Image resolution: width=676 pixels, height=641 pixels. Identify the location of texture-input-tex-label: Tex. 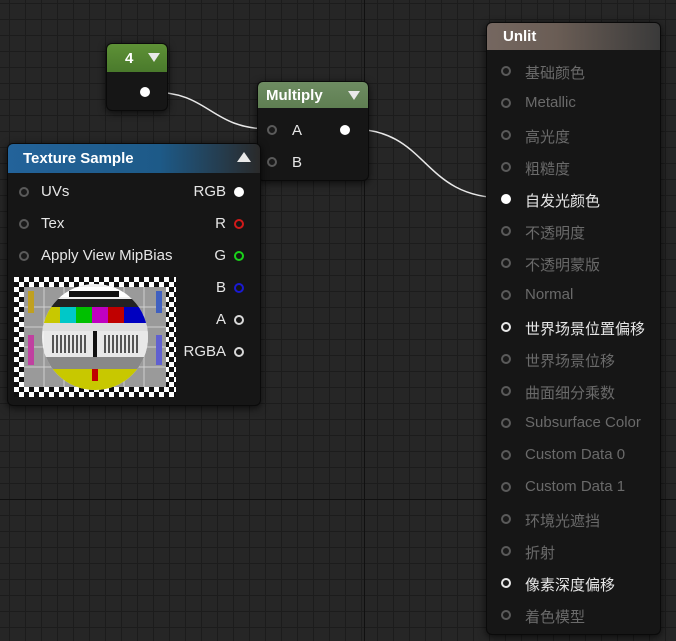
(53, 223).